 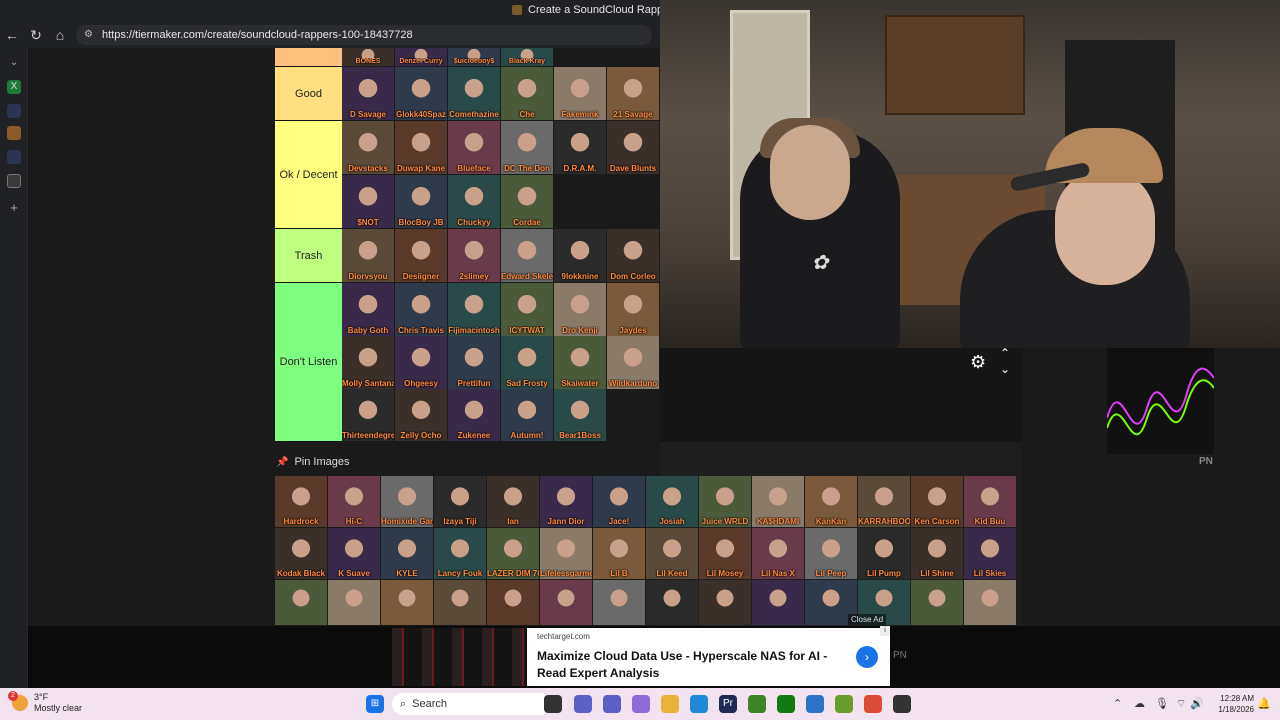 I want to click on watermark-pn: PN, so click(x=1206, y=461).